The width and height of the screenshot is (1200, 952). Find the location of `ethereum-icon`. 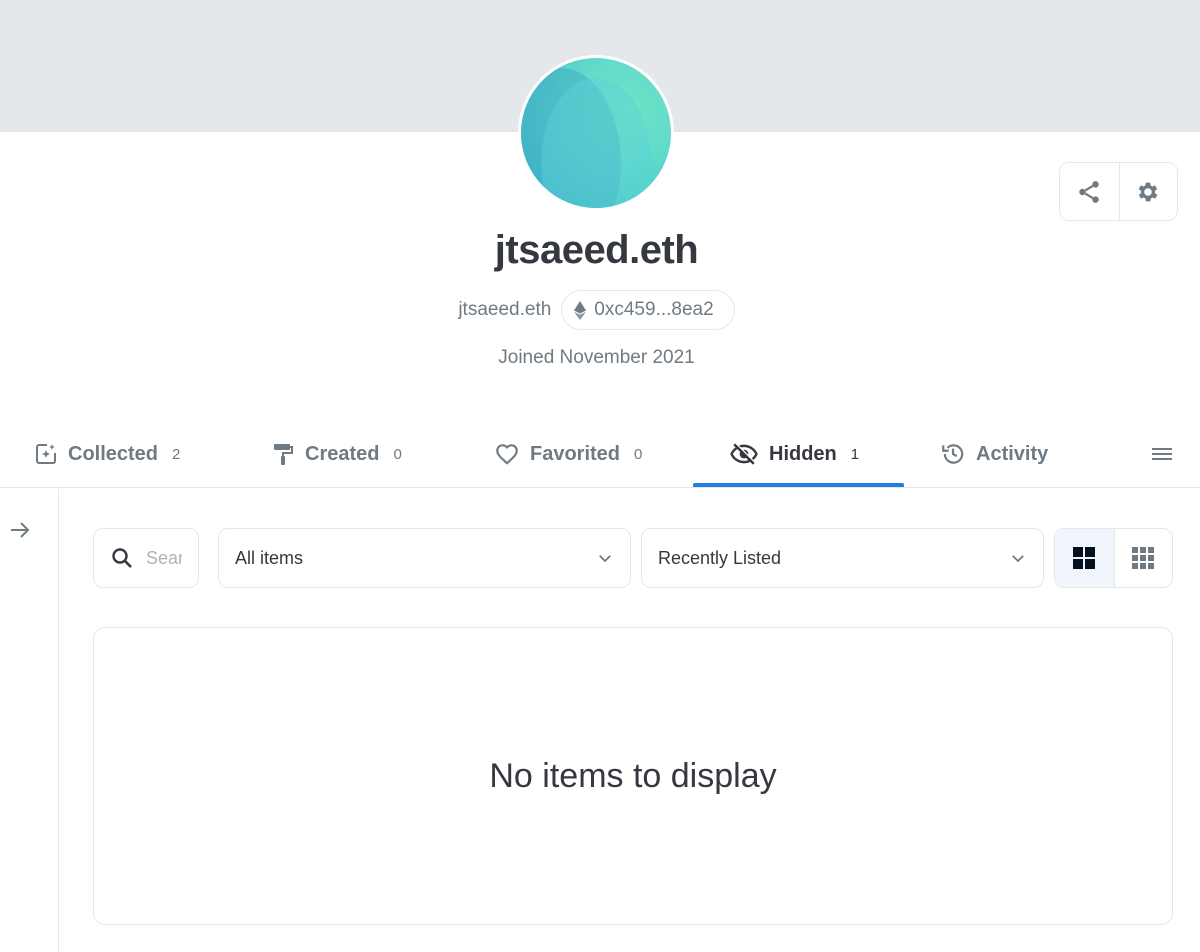

ethereum-icon is located at coordinates (580, 310).